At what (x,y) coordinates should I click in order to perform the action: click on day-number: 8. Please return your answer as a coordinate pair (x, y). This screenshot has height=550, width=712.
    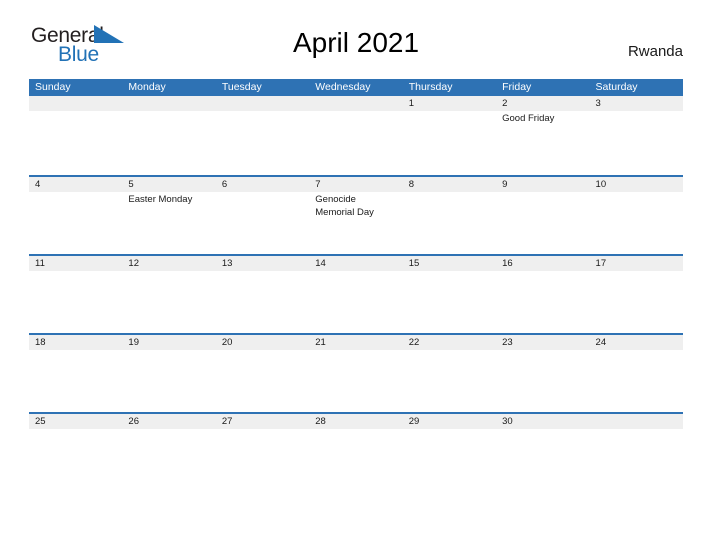
    Looking at the image, I should click on (449, 184).